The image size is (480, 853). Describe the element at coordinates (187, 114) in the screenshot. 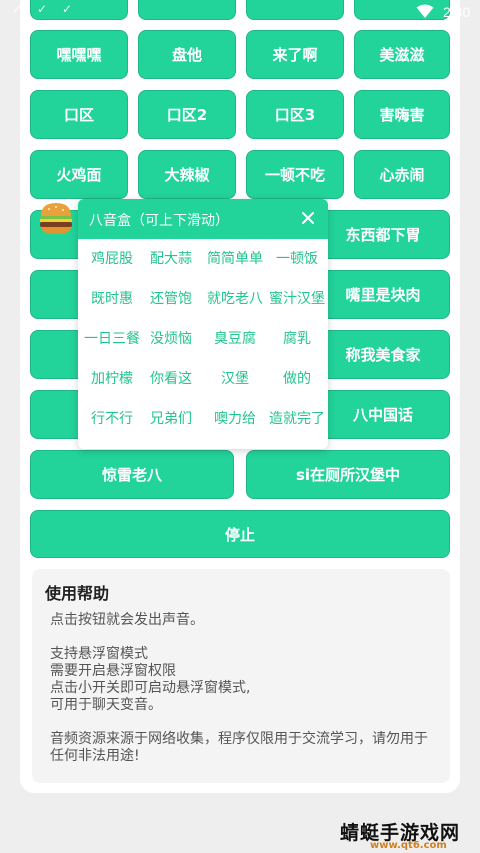

I see `sound-button-ou-2: 口区2` at that location.